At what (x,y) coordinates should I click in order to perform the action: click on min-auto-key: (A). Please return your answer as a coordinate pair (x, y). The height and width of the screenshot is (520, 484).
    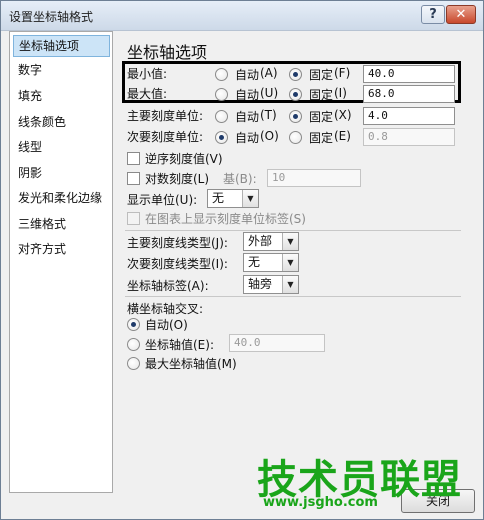
    Looking at the image, I should click on (269, 73).